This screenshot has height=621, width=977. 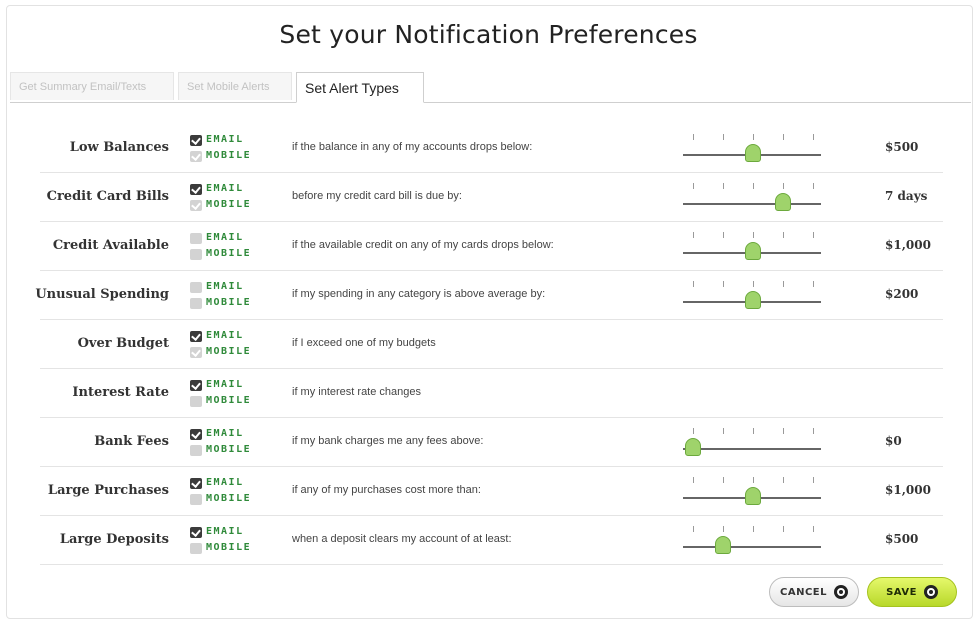 What do you see at coordinates (114, 539) in the screenshot?
I see `alert-type-label: Large Deposits` at bounding box center [114, 539].